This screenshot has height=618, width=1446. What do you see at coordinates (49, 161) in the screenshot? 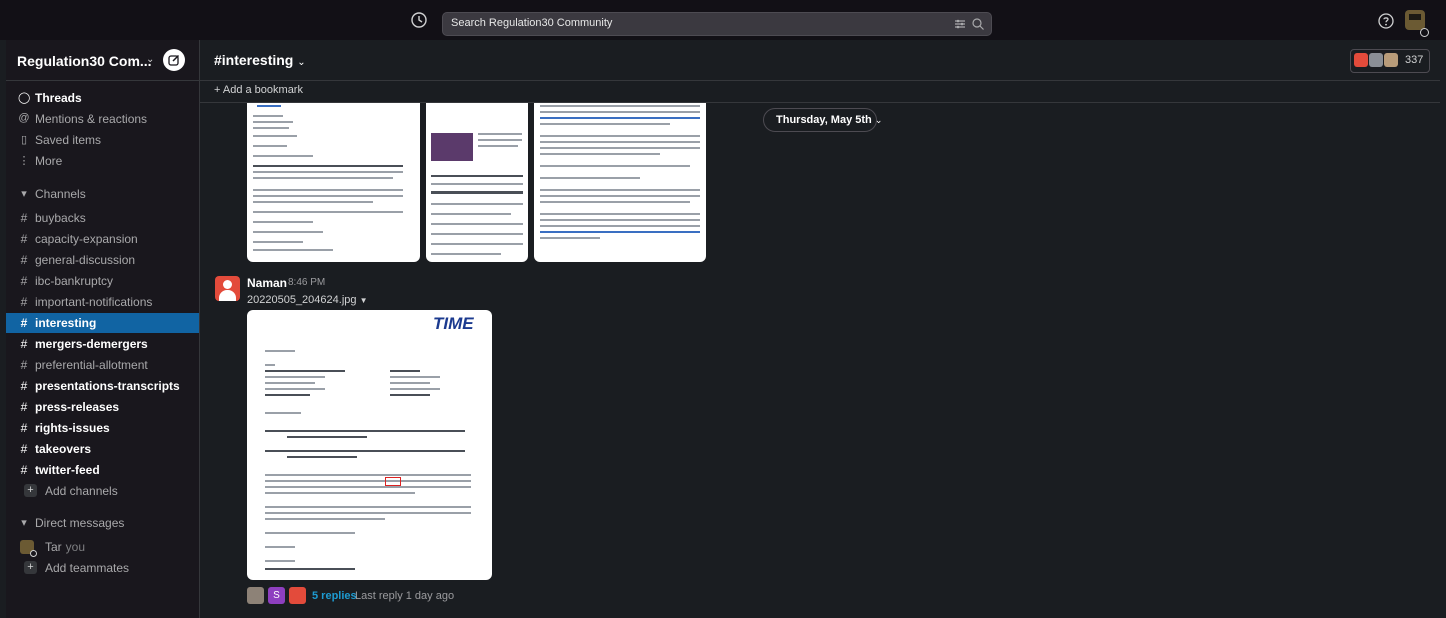
I see `nav-label: More` at bounding box center [49, 161].